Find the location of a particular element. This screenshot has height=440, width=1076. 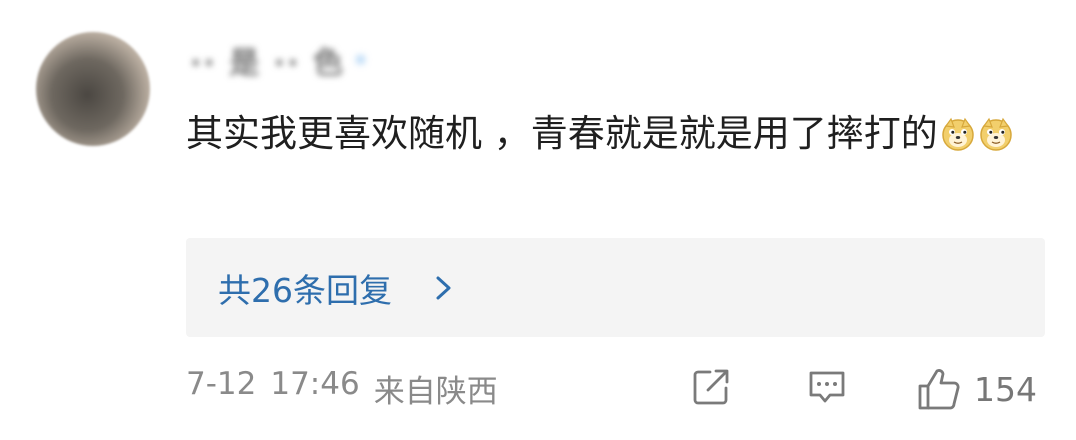

chevron-right-icon is located at coordinates (444, 288).